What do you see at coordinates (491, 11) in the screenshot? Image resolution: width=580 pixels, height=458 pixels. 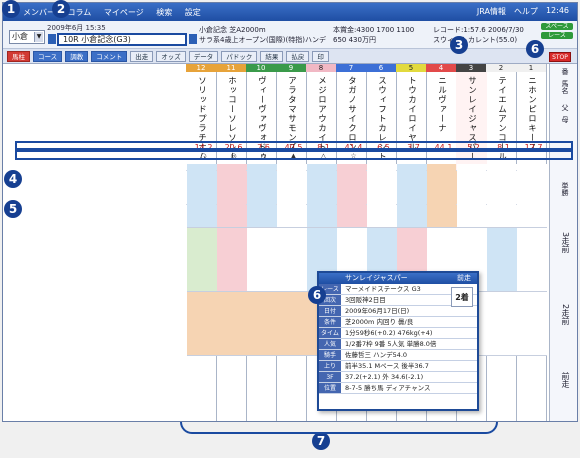 I see `menu-jra-info: JRA情報` at bounding box center [491, 11].